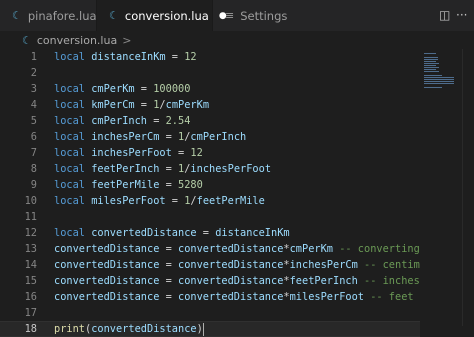  Describe the element at coordinates (33, 89) in the screenshot. I see `line-number: 3` at that location.